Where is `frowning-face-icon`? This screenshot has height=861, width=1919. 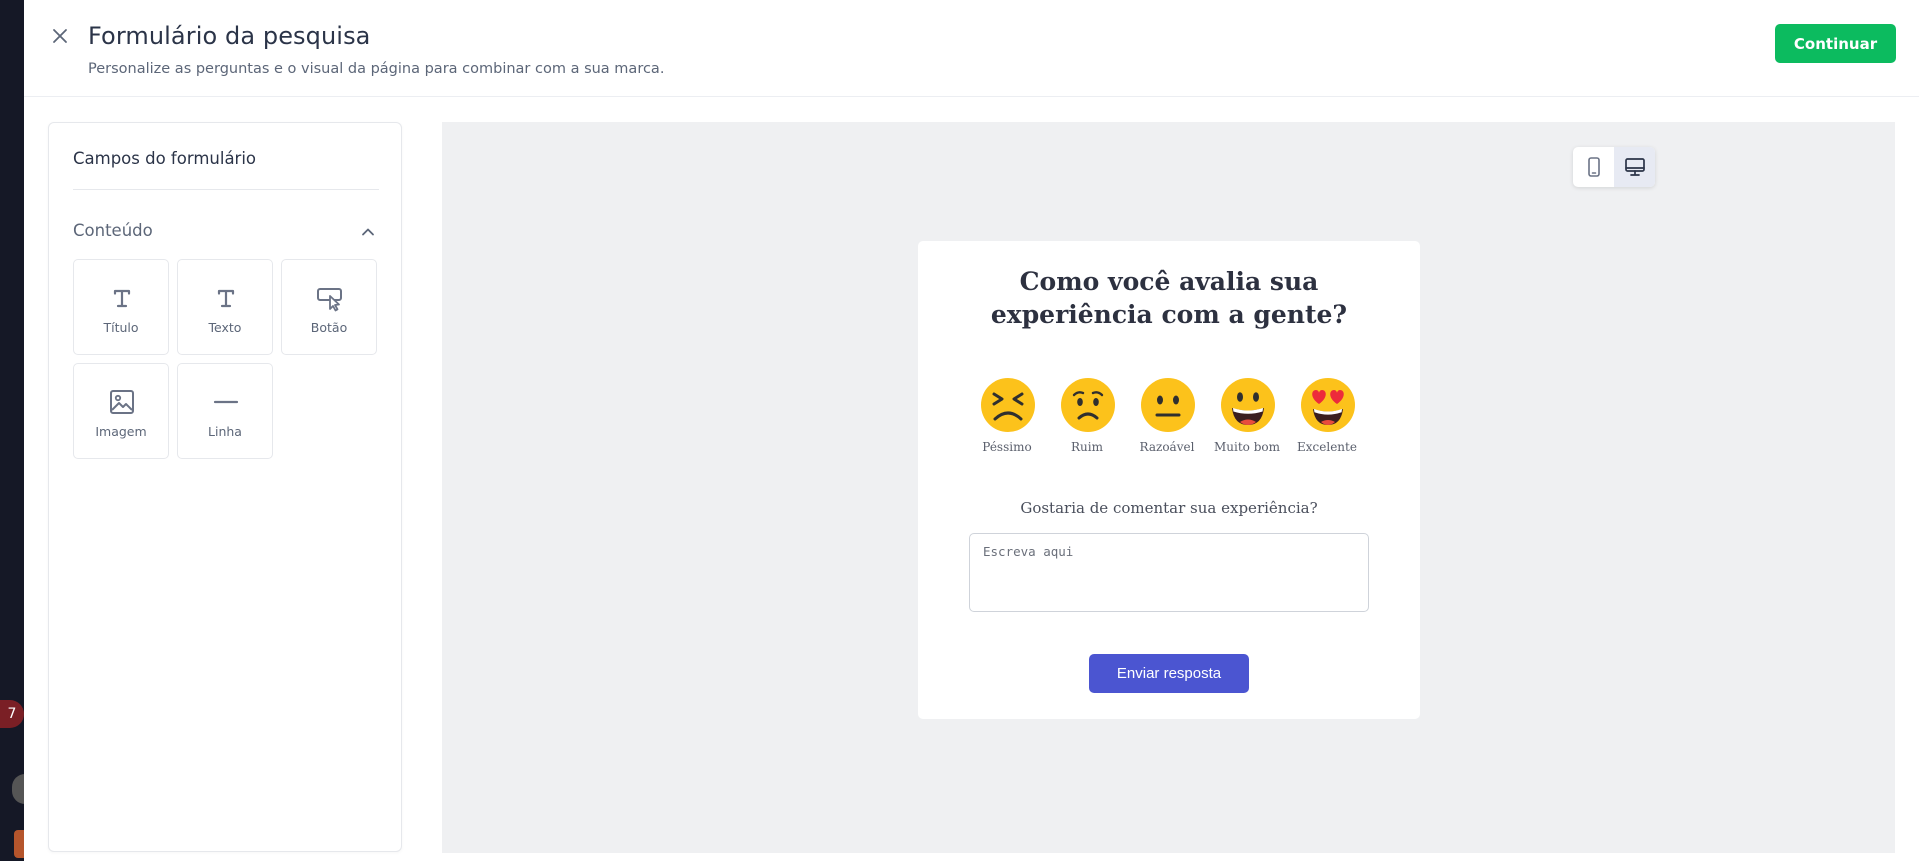
frowning-face-icon is located at coordinates (1088, 405).